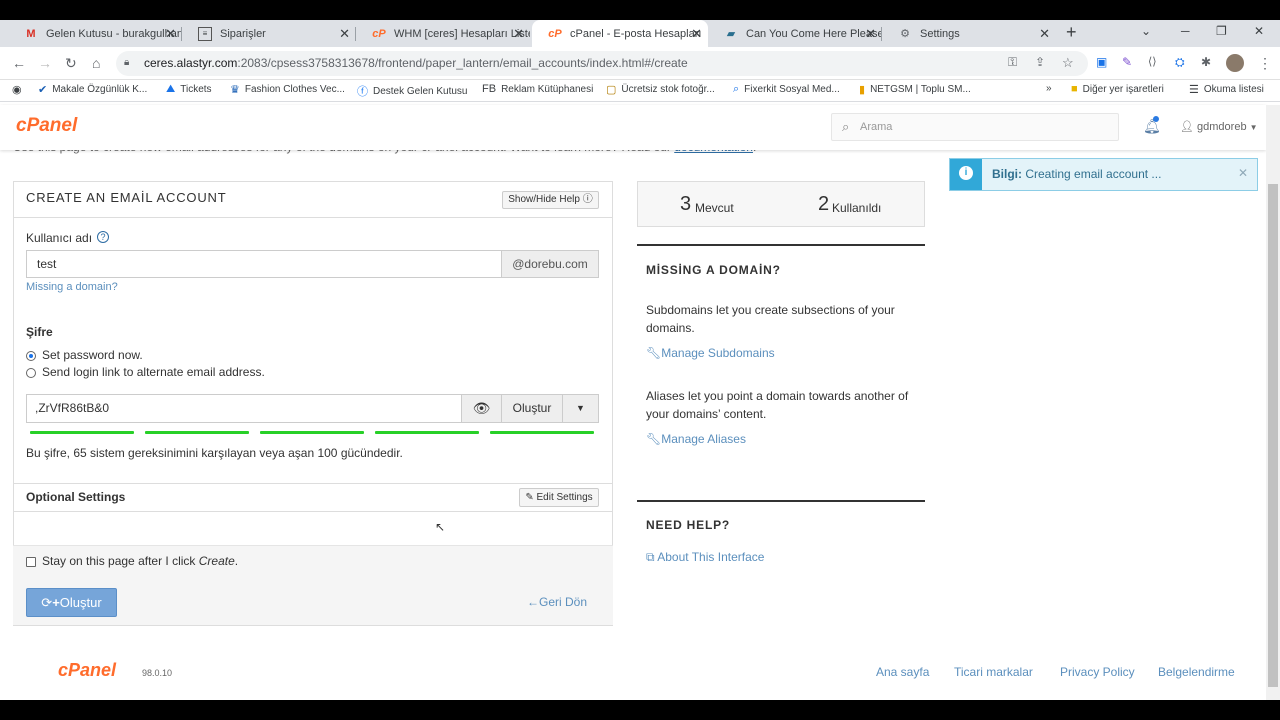 This screenshot has width=1280, height=720. I want to click on generator-options-button: ▼, so click(580, 408).